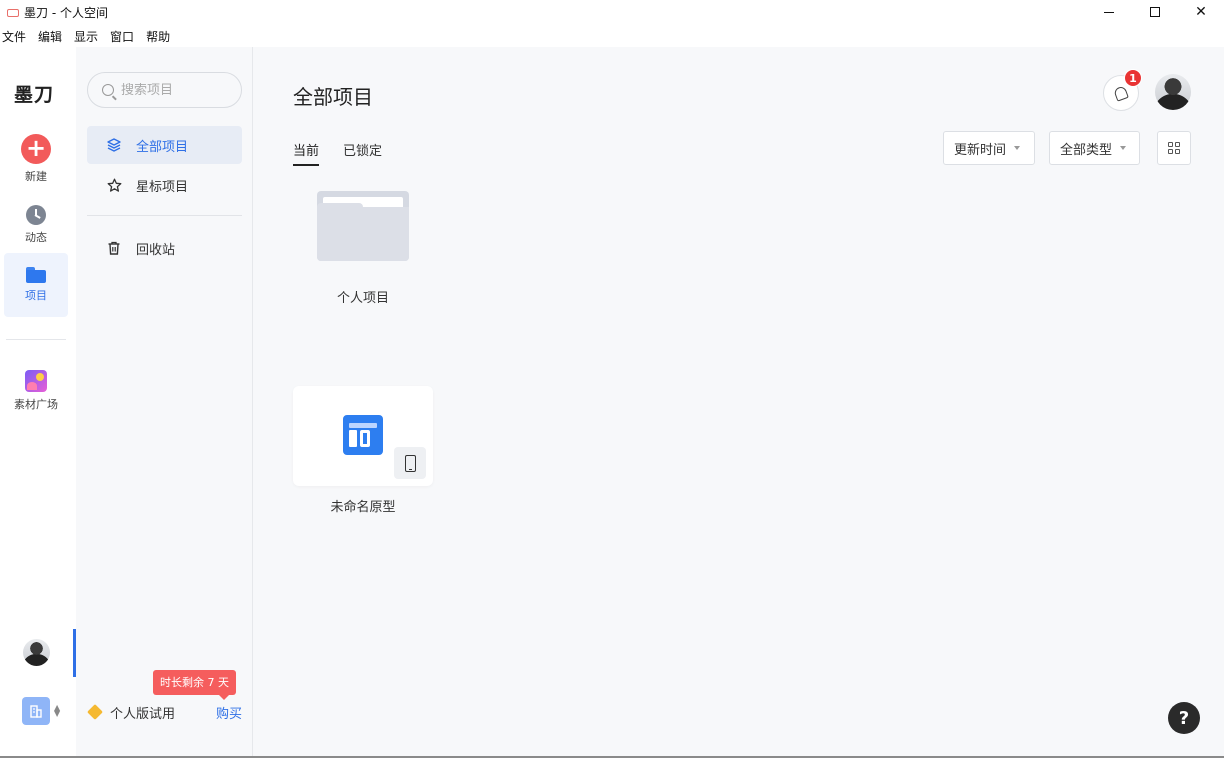 The width and height of the screenshot is (1224, 758). What do you see at coordinates (362, 298) in the screenshot?
I see `folder-label: 个人项目` at bounding box center [362, 298].